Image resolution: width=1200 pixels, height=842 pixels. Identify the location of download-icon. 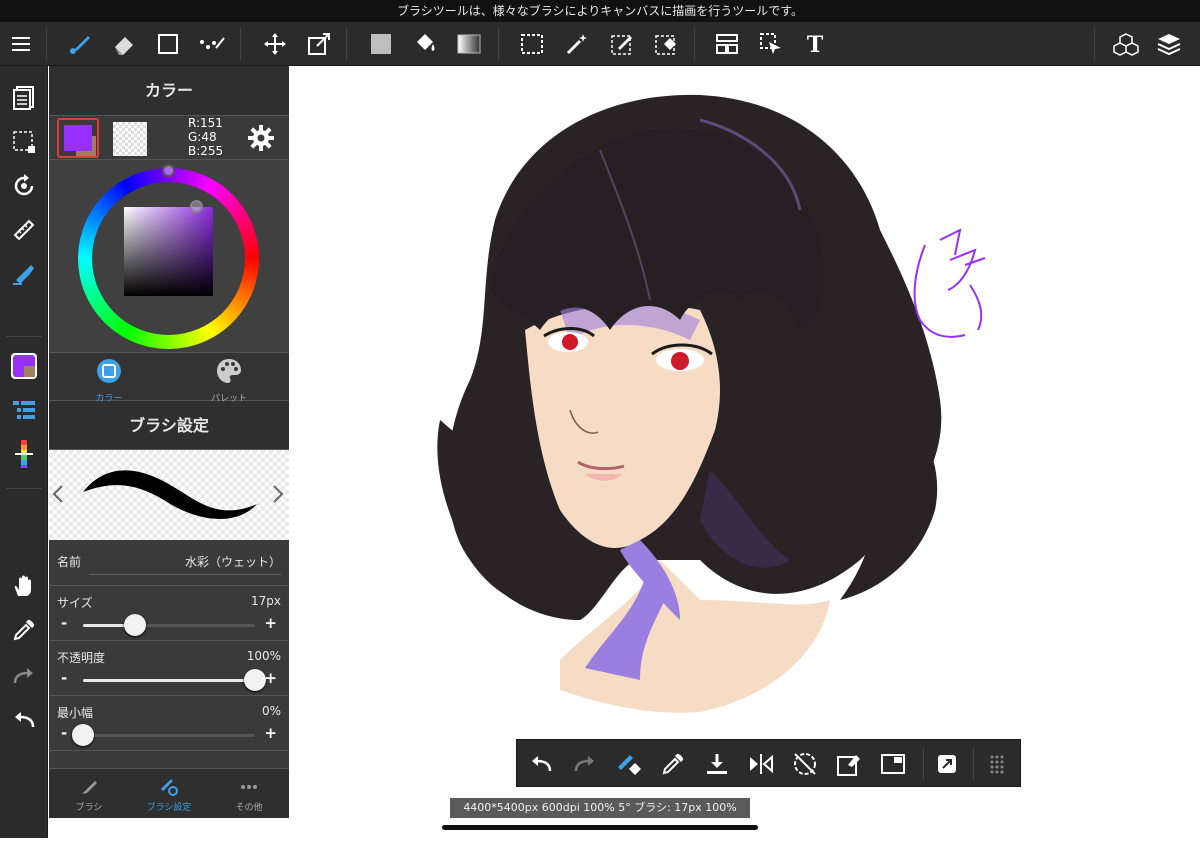
(717, 764).